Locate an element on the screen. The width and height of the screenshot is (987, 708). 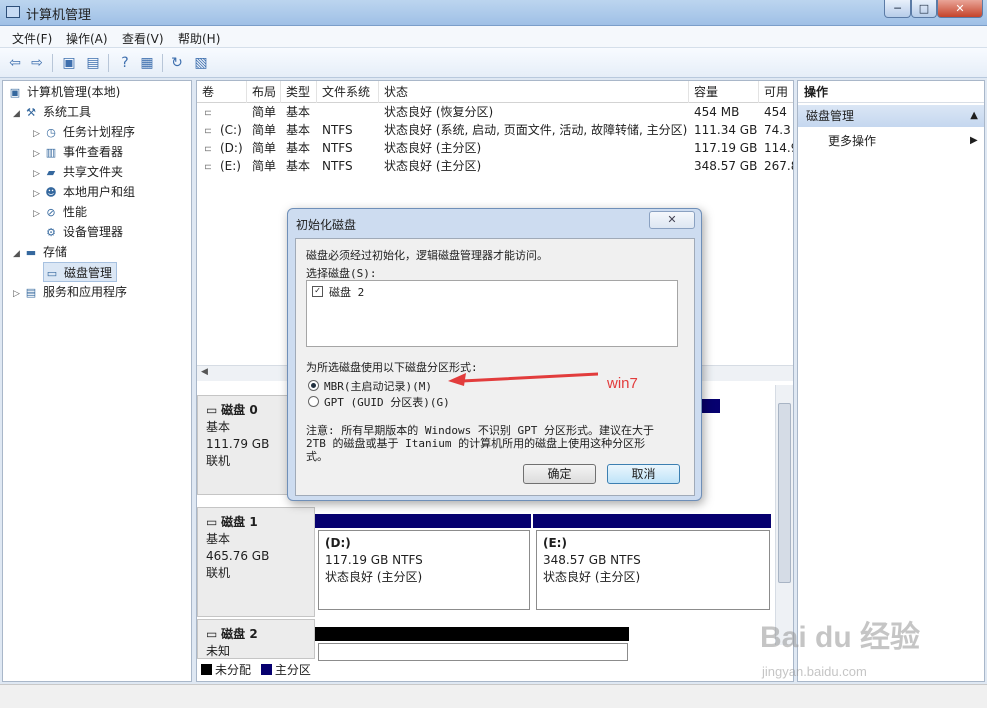
disk-status: 联机 is located at coordinates (218, 461).